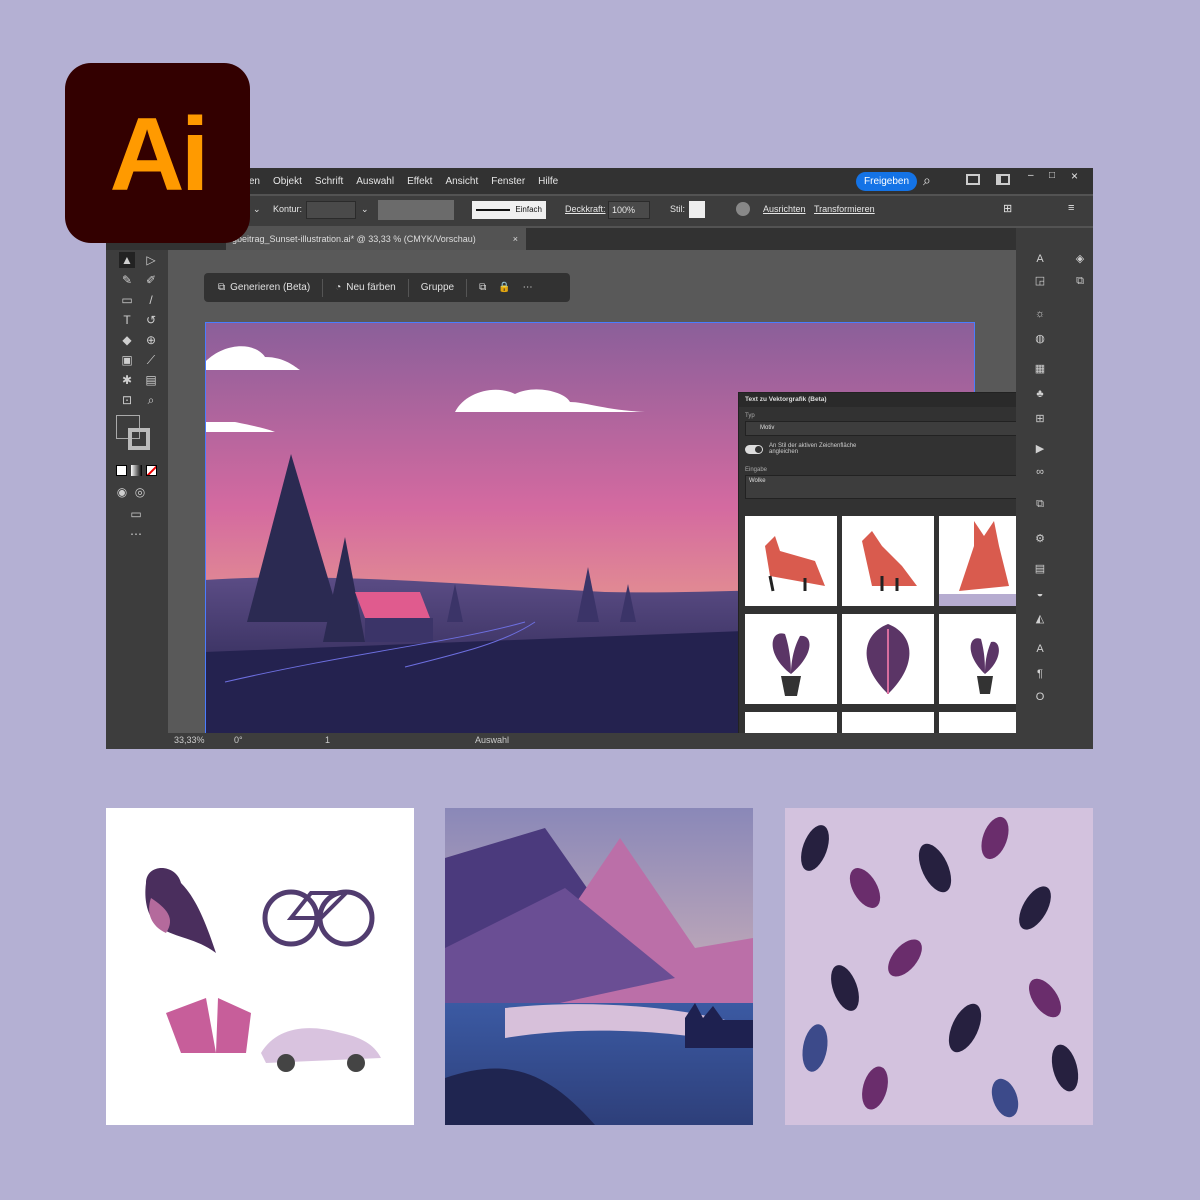 The height and width of the screenshot is (1200, 1200). What do you see at coordinates (1074, 176) in the screenshot?
I see `close-icon: ×` at bounding box center [1074, 176].